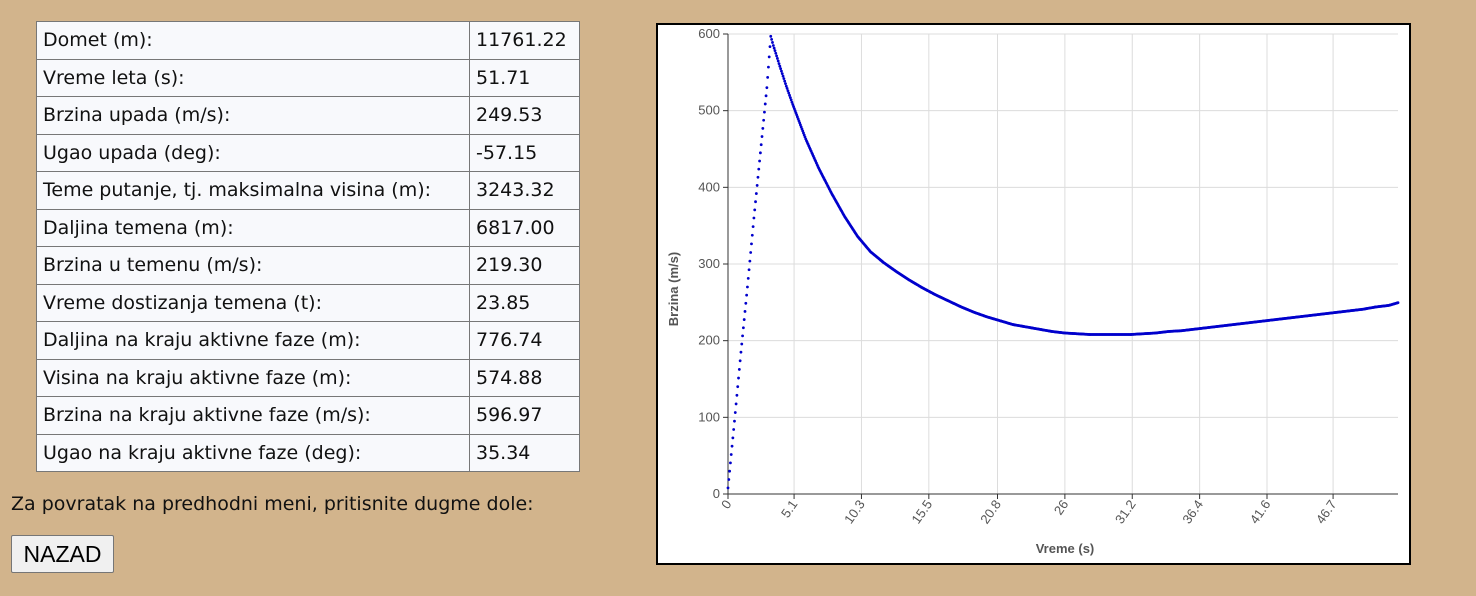  I want to click on result-label: Teme putanje, tj. maksimalna visina (m):, so click(253, 190).